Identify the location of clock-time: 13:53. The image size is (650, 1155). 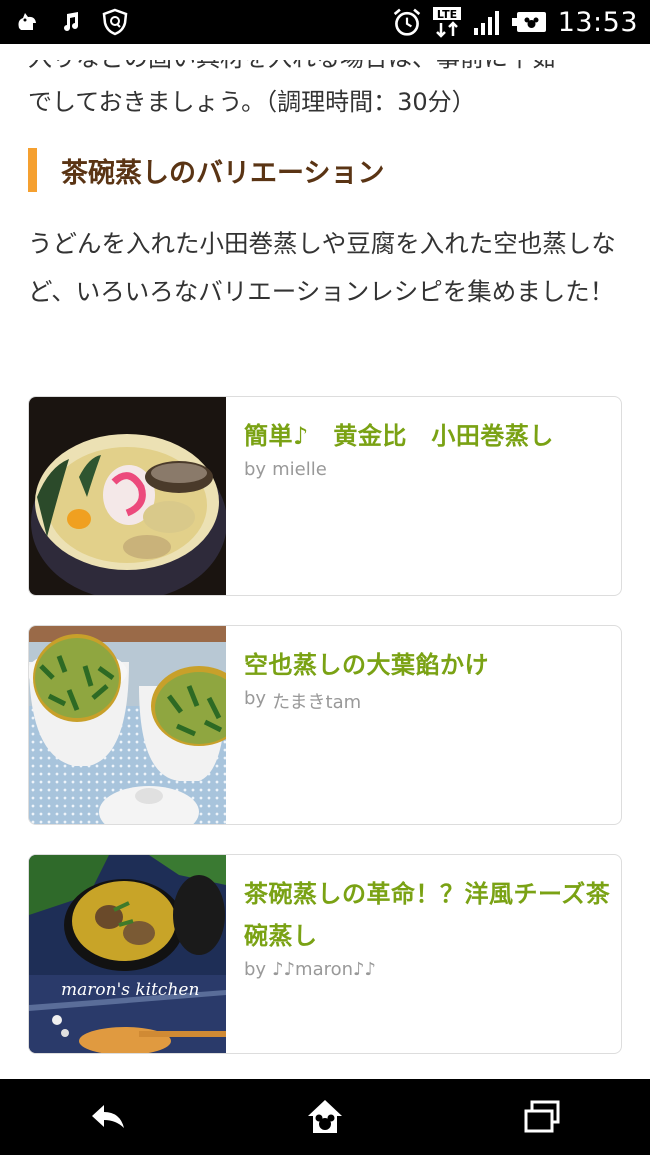
(597, 22).